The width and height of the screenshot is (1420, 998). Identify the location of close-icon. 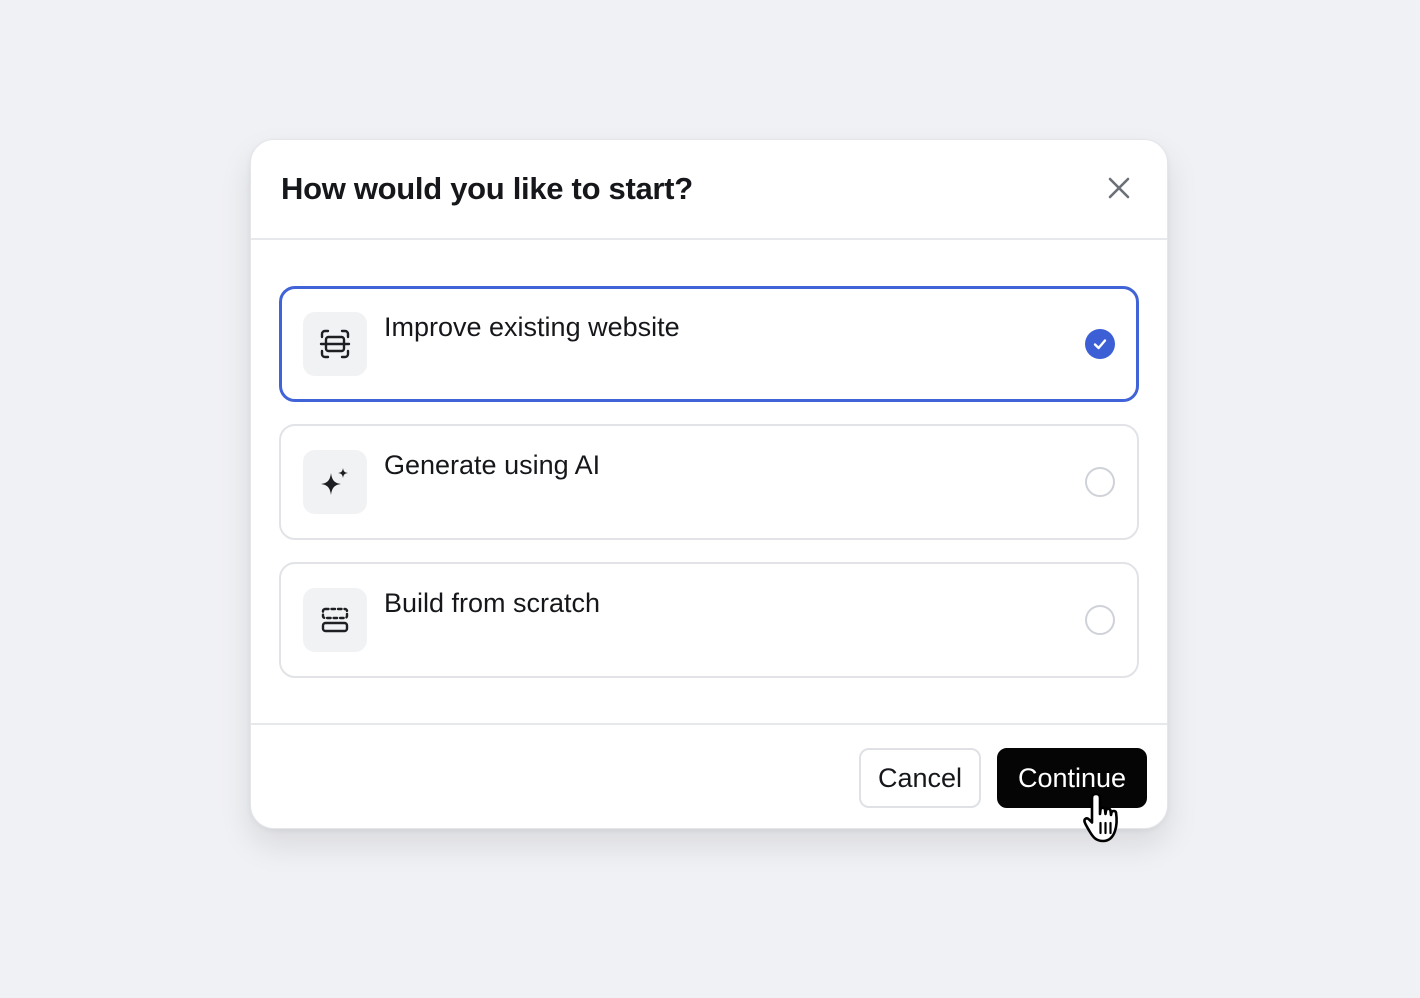
(1119, 188).